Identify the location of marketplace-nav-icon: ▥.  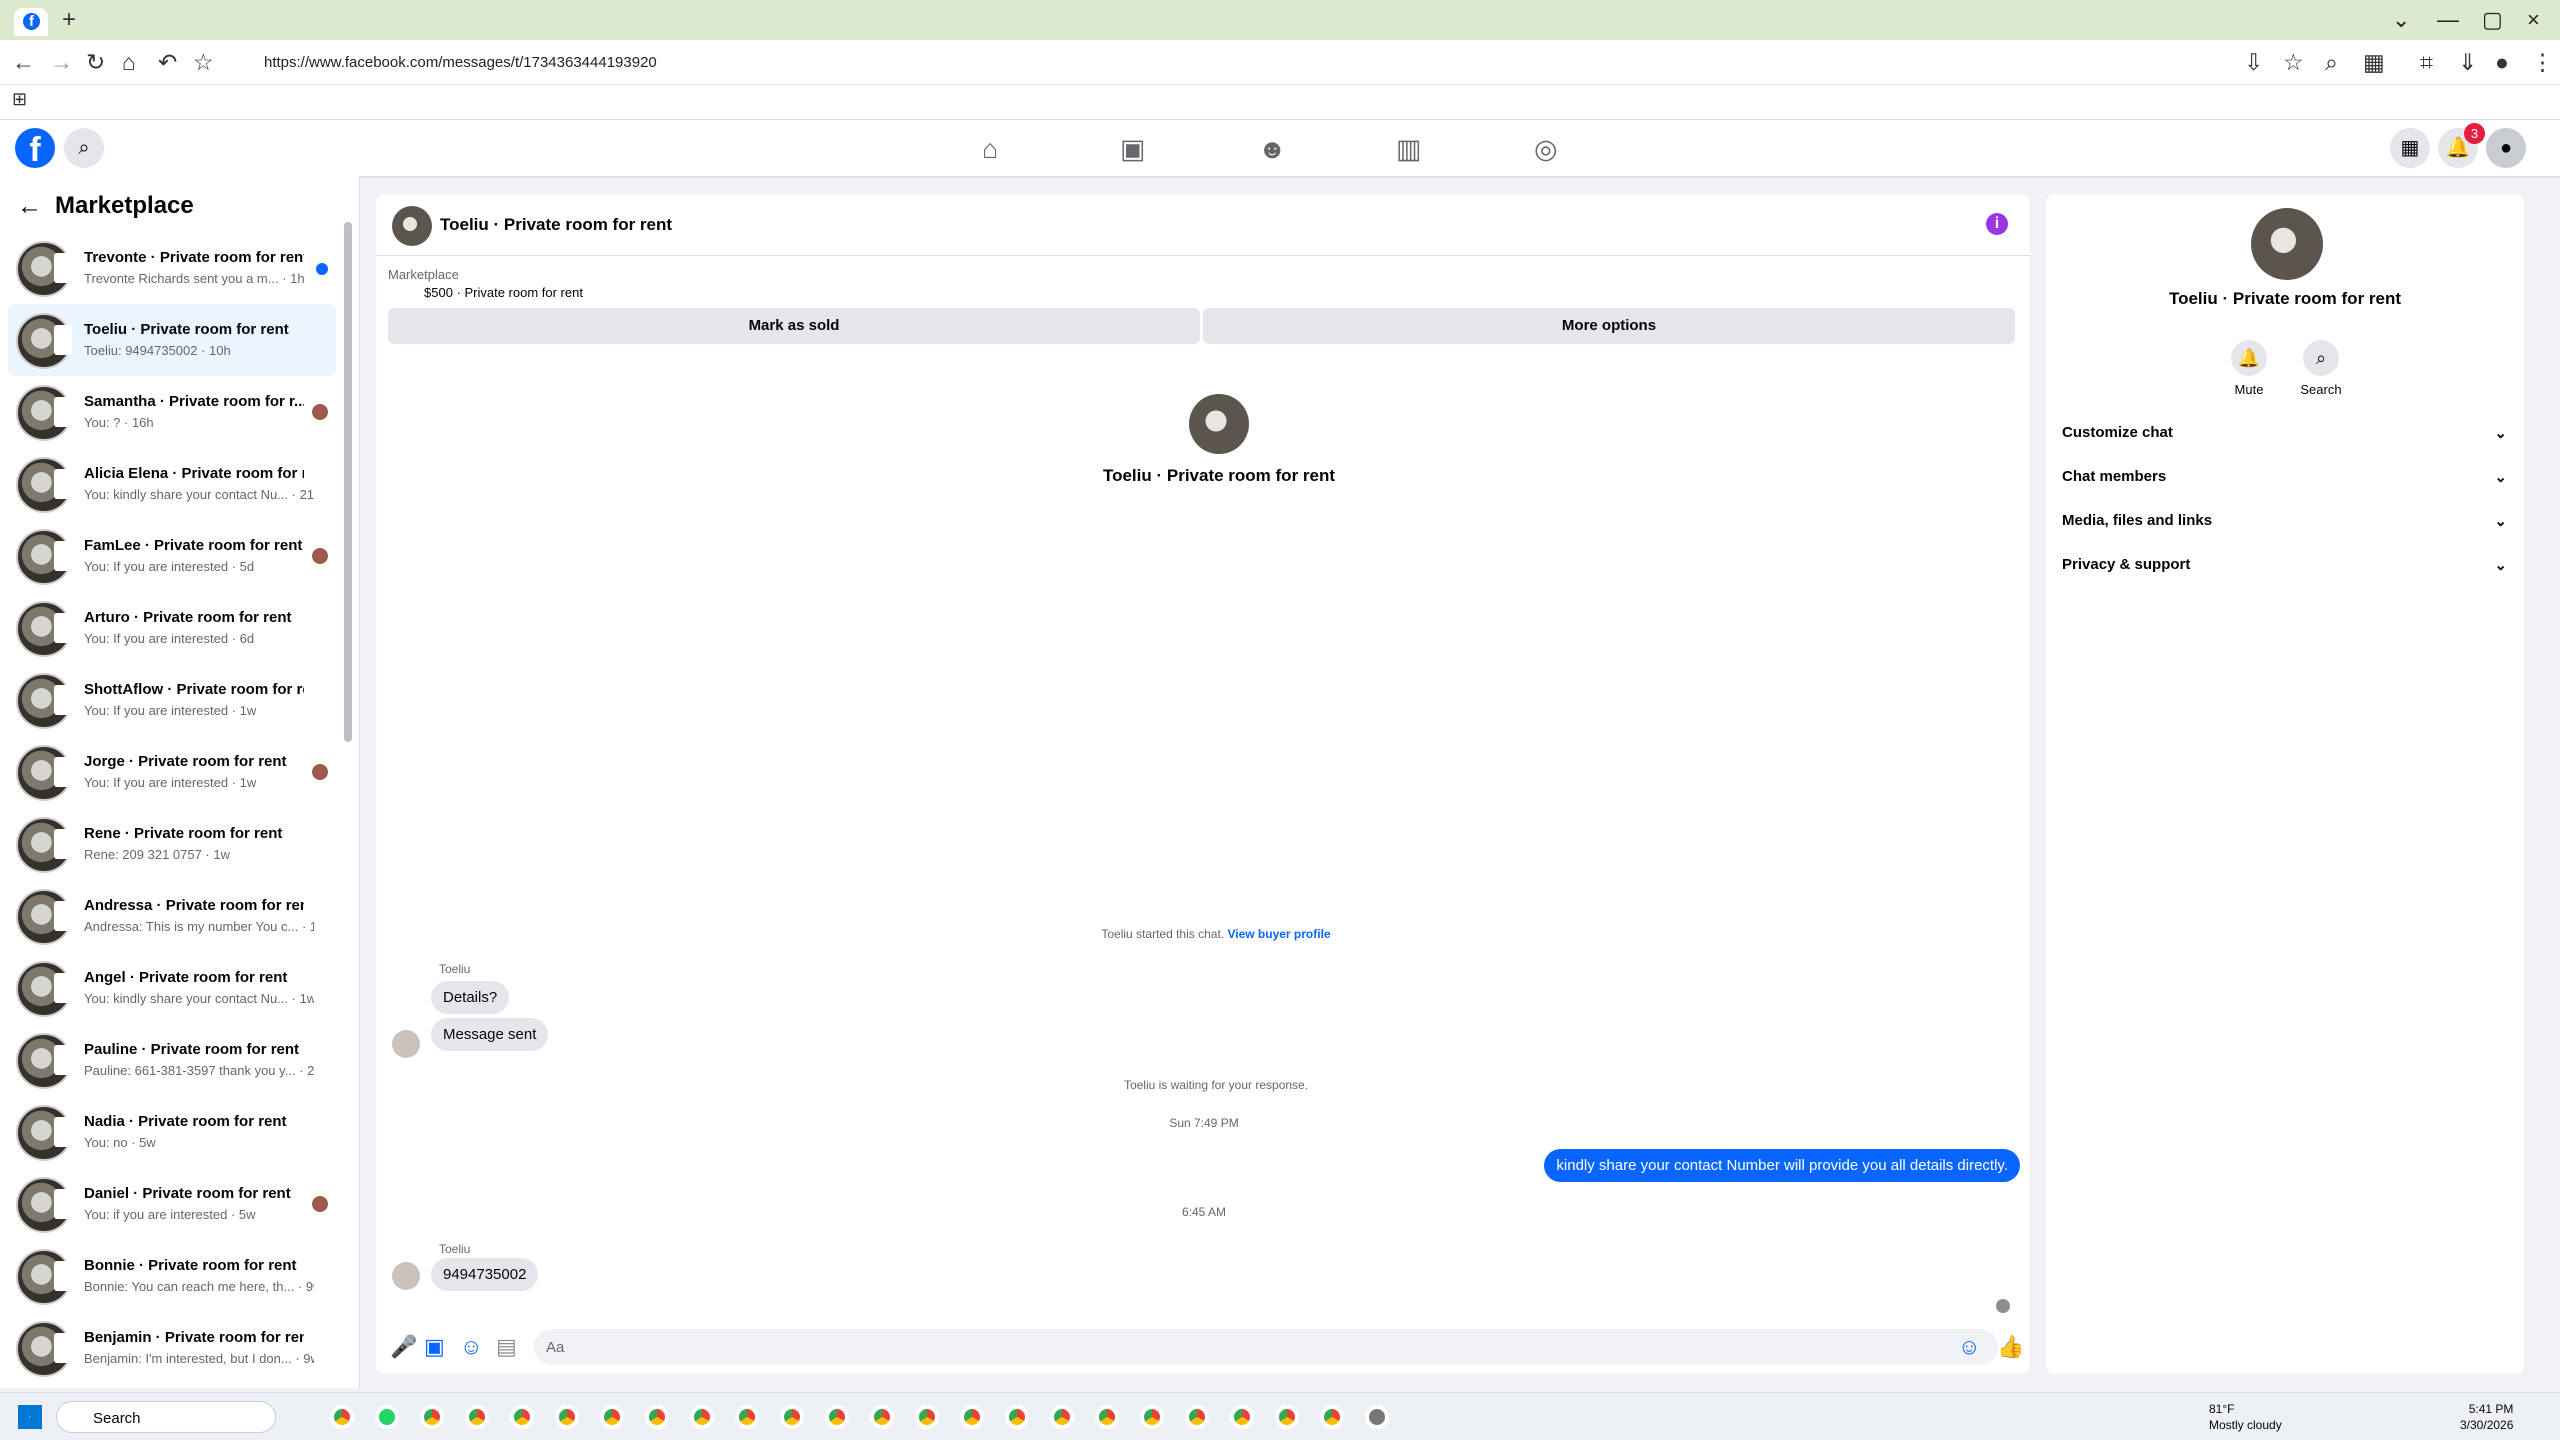
(1409, 149).